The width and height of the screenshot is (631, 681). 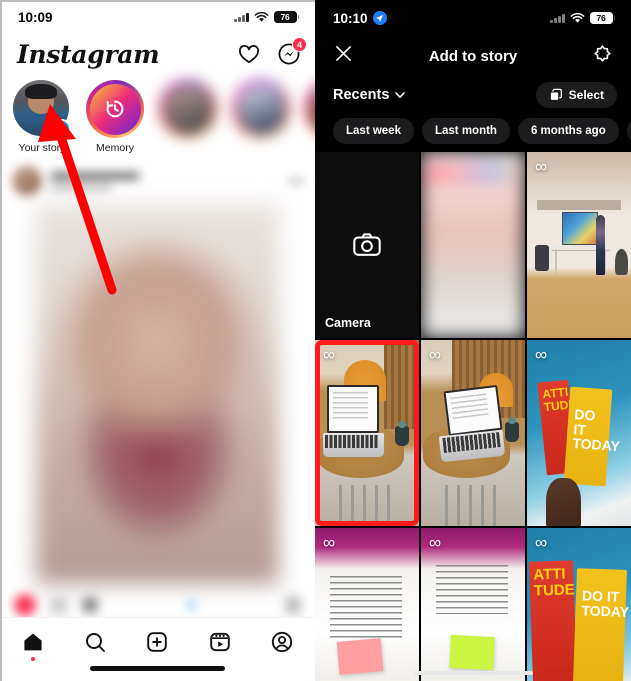 What do you see at coordinates (350, 18) in the screenshot?
I see `status-time: 10:10` at bounding box center [350, 18].